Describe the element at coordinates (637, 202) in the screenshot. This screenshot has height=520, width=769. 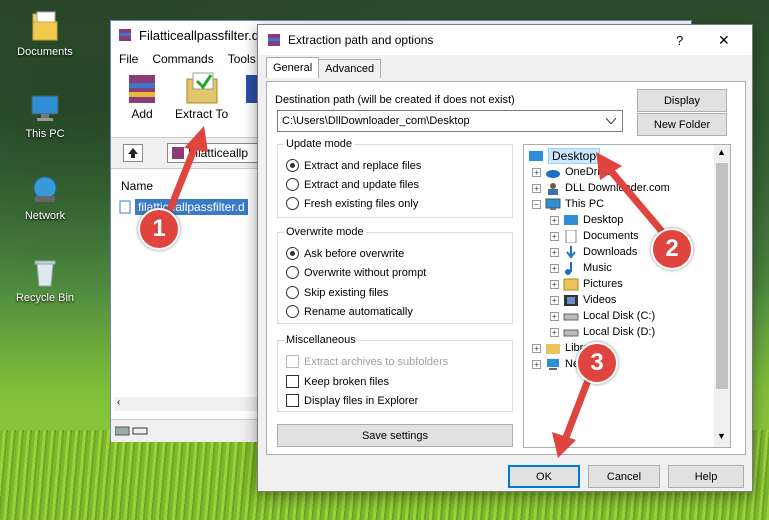
I see `arrow-2-line` at that location.